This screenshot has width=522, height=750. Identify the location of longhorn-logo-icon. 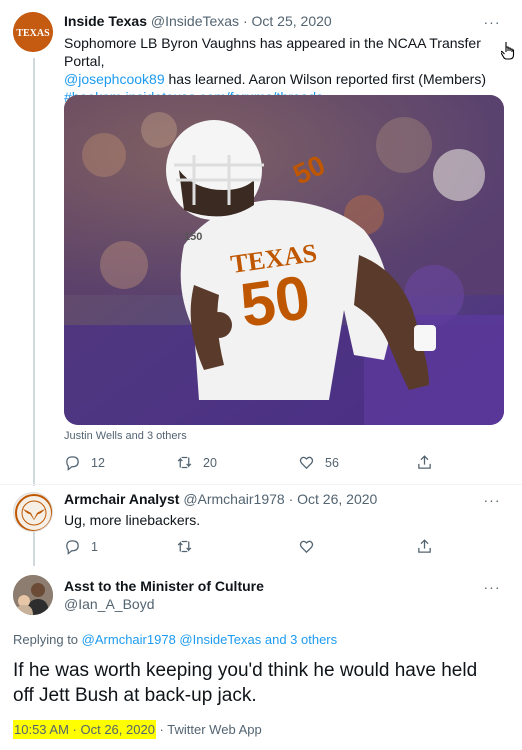
(33, 512).